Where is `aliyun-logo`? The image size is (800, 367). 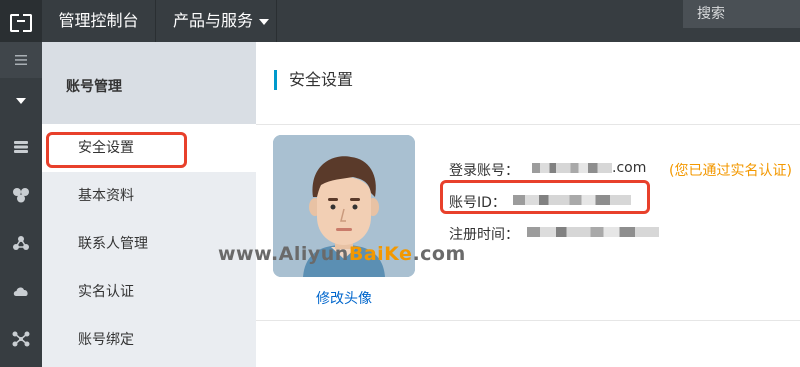 aliyun-logo is located at coordinates (21, 21).